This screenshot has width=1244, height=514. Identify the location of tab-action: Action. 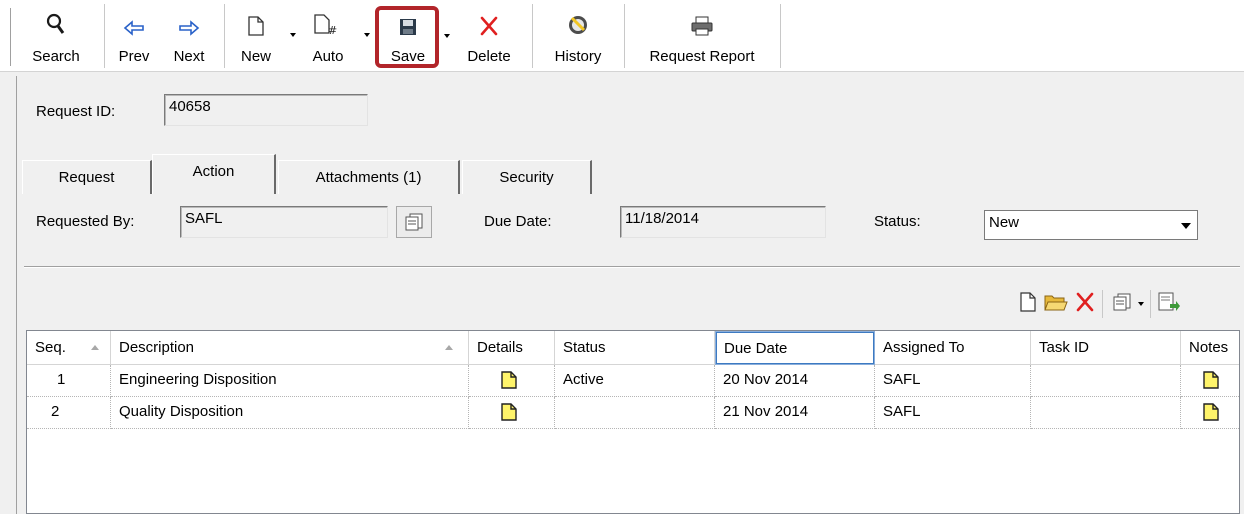
(214, 174).